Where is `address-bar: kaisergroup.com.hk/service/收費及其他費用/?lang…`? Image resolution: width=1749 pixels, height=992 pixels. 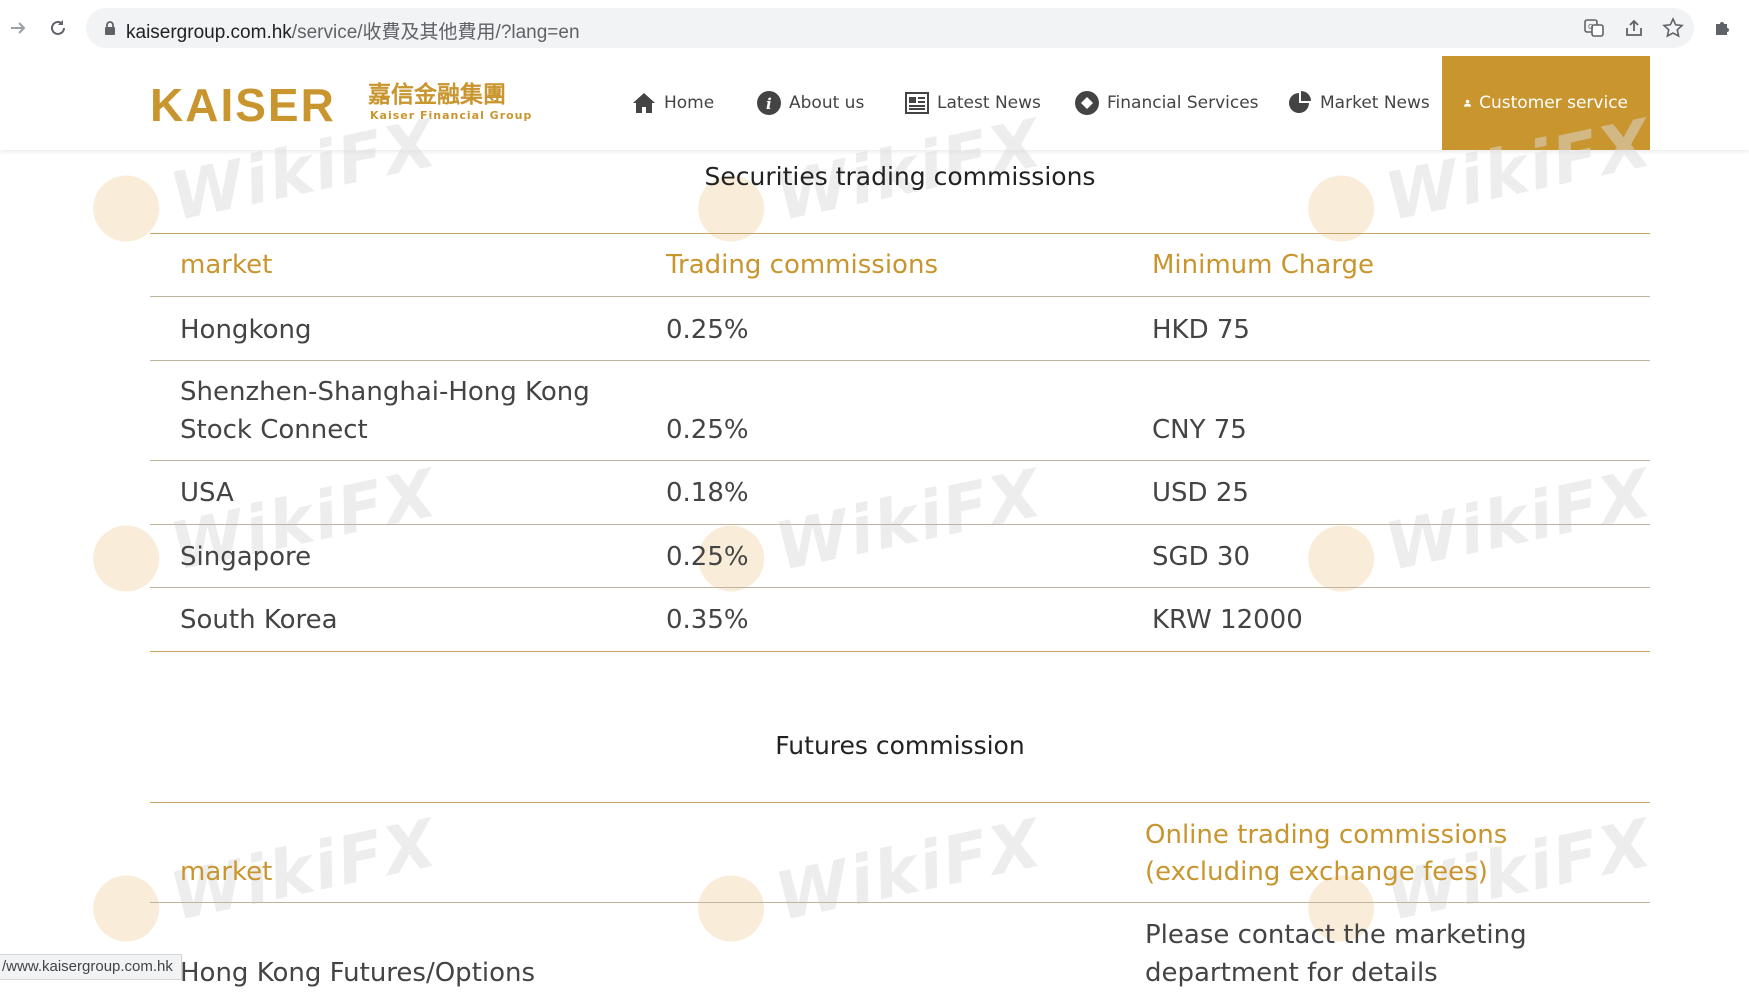
address-bar: kaisergroup.com.hk/service/收費及其他費用/?lang… is located at coordinates (890, 28).